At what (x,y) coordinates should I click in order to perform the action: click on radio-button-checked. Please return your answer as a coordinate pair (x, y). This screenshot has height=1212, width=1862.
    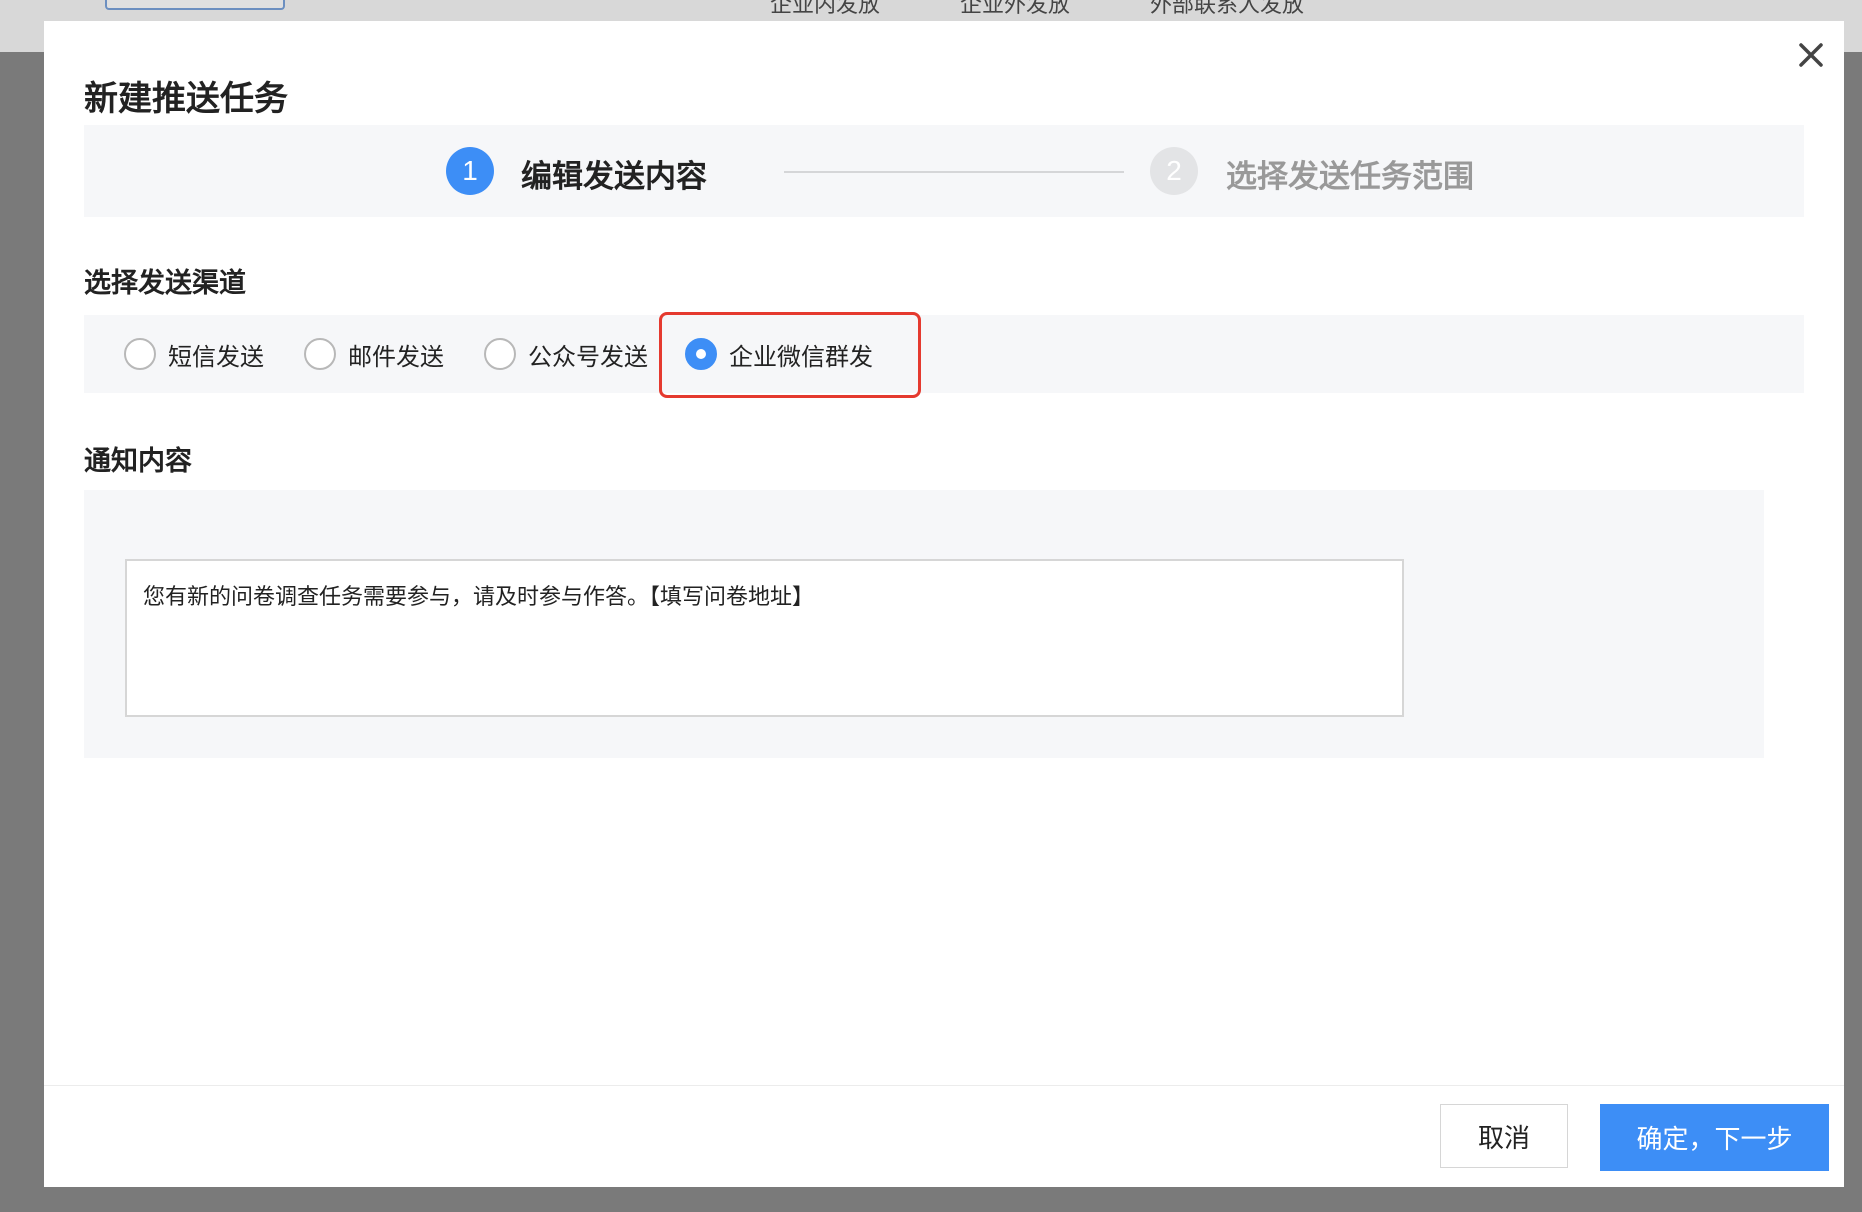
    Looking at the image, I should click on (701, 354).